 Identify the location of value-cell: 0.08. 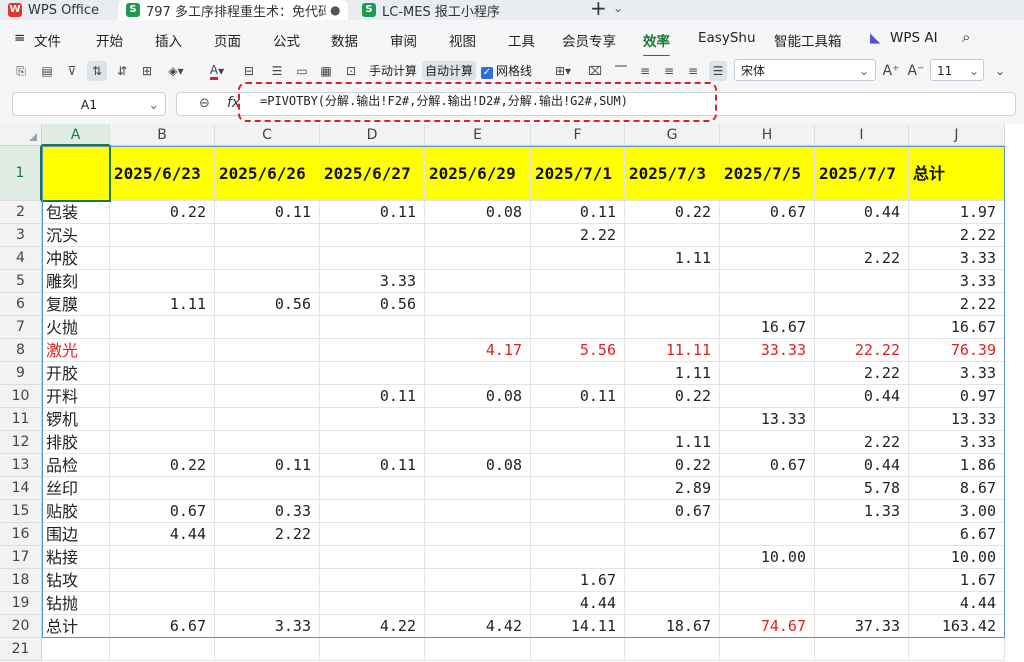
(478, 465).